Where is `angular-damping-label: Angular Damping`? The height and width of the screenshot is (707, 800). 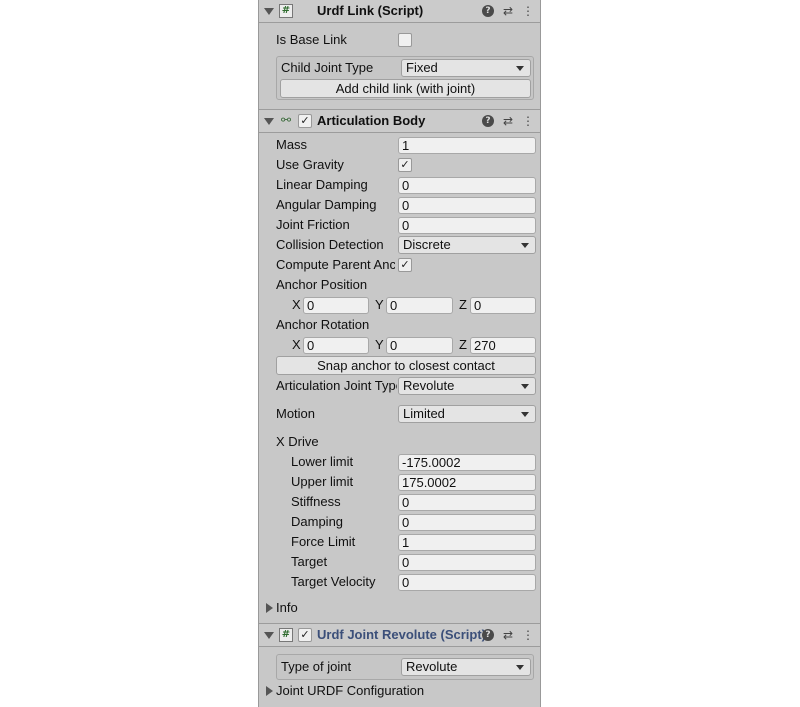 angular-damping-label: Angular Damping is located at coordinates (326, 204).